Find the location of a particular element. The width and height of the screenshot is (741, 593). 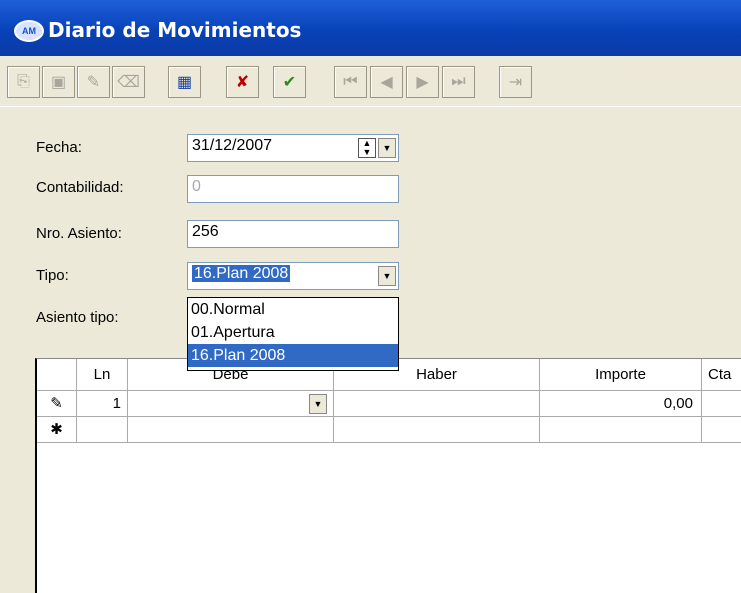

fecha-dropdown-button: ▼ is located at coordinates (387, 148).